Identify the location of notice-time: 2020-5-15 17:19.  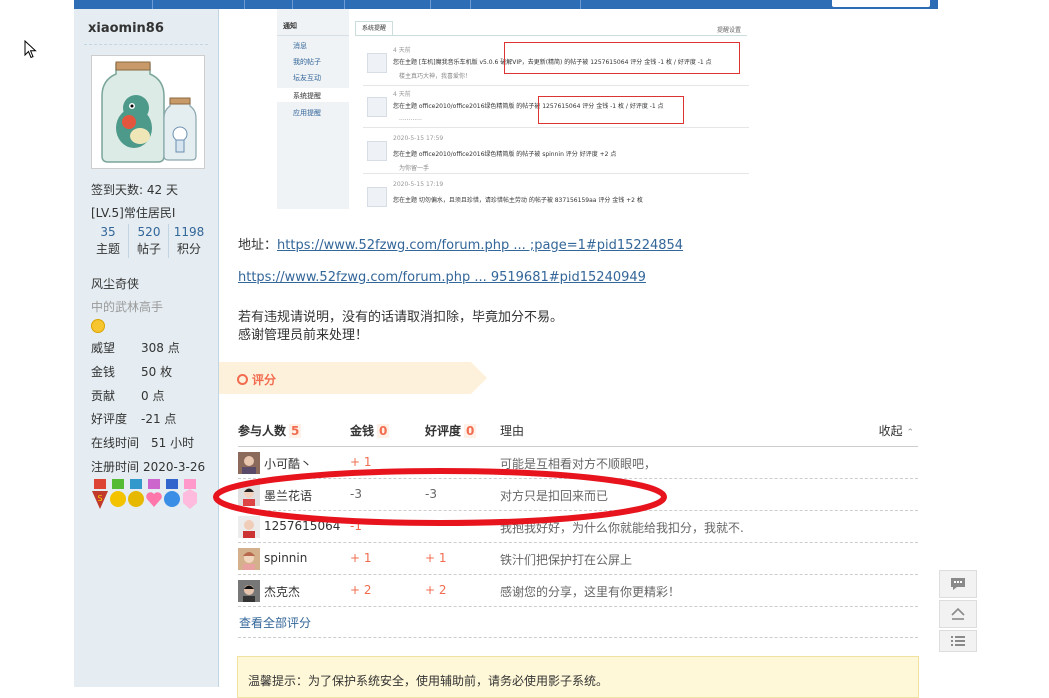
(418, 184).